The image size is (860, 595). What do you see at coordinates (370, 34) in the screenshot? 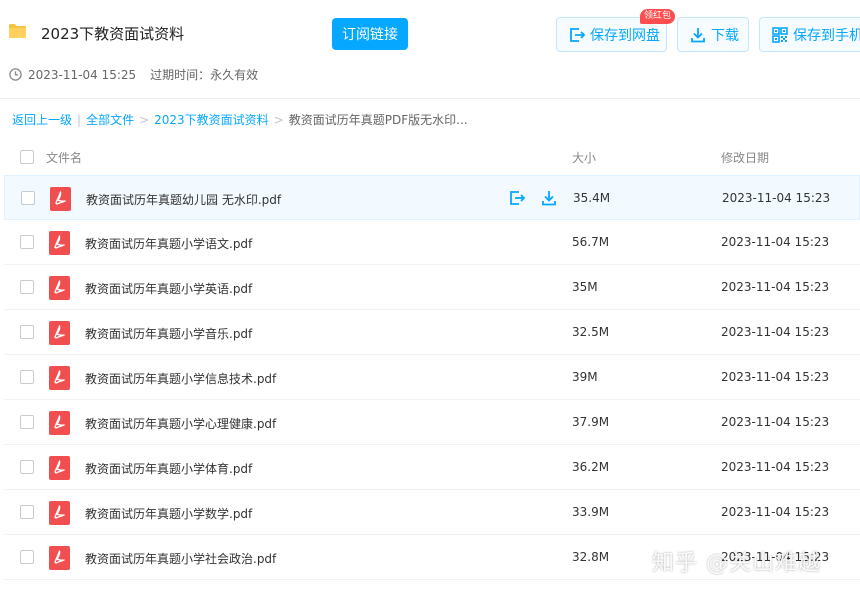
I see `subscribe-button: 订阅链接` at bounding box center [370, 34].